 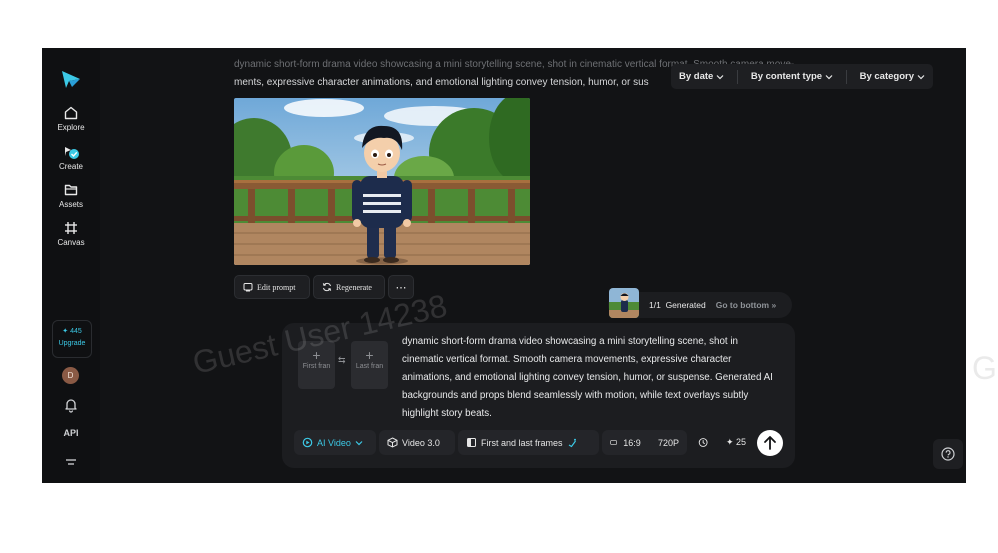 I want to click on model-label: Video 3.0, so click(x=421, y=442).